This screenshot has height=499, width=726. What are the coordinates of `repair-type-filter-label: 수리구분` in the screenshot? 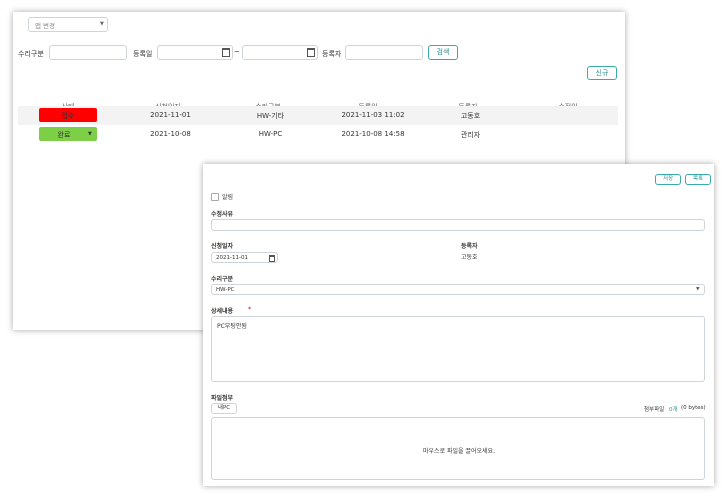 It's located at (31, 54).